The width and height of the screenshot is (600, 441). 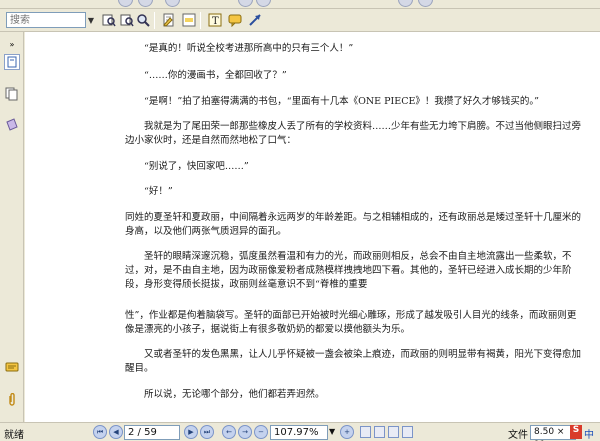 I want to click on pages-panel-icon, so click(x=12, y=62).